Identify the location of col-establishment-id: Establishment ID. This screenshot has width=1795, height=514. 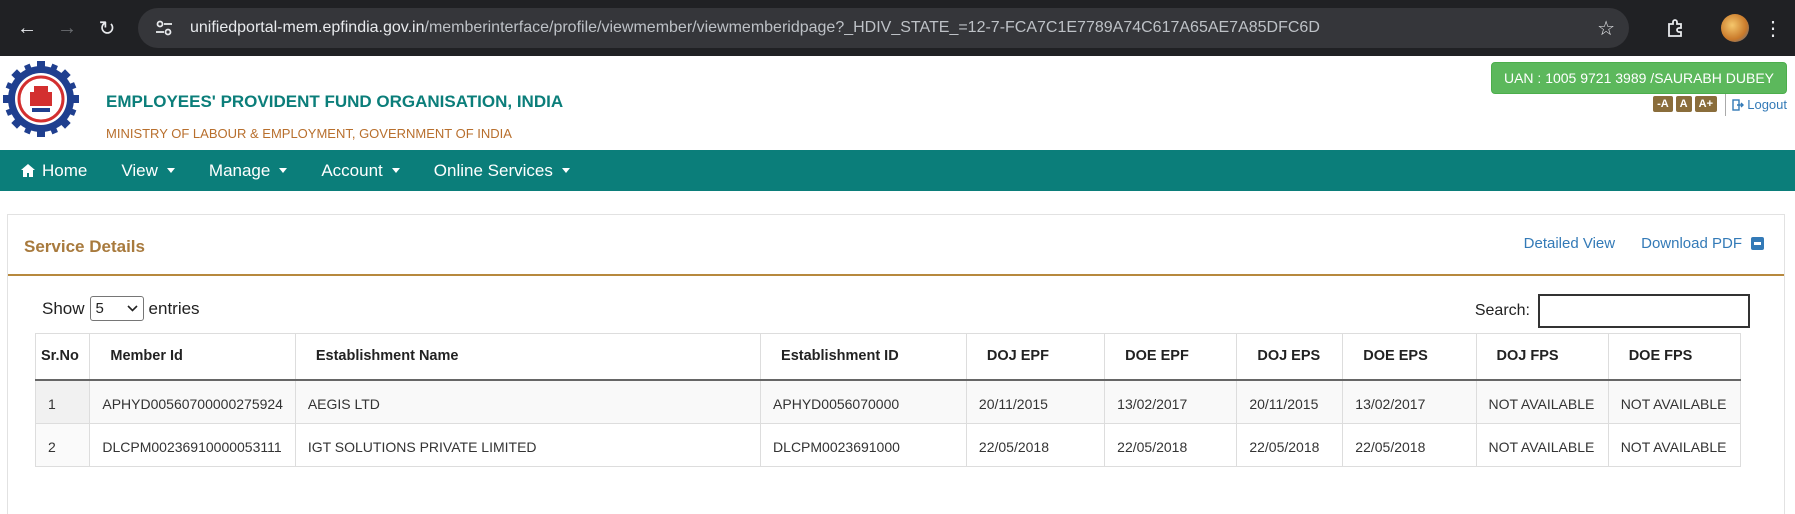
(863, 357).